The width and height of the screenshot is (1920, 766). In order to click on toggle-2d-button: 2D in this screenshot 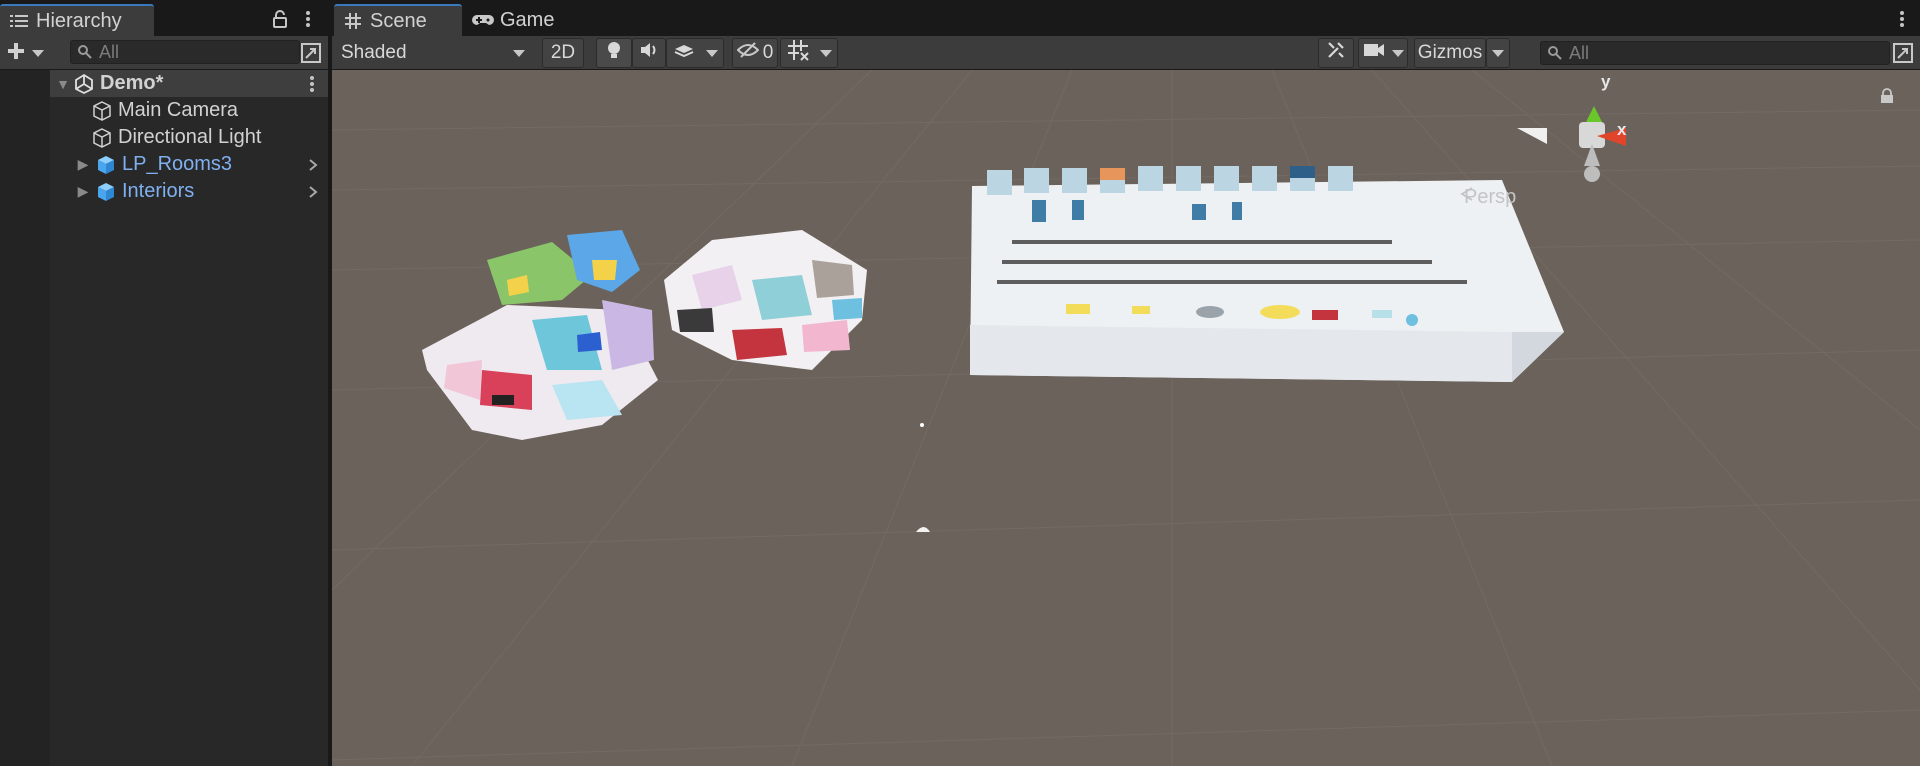, I will do `click(563, 53)`.